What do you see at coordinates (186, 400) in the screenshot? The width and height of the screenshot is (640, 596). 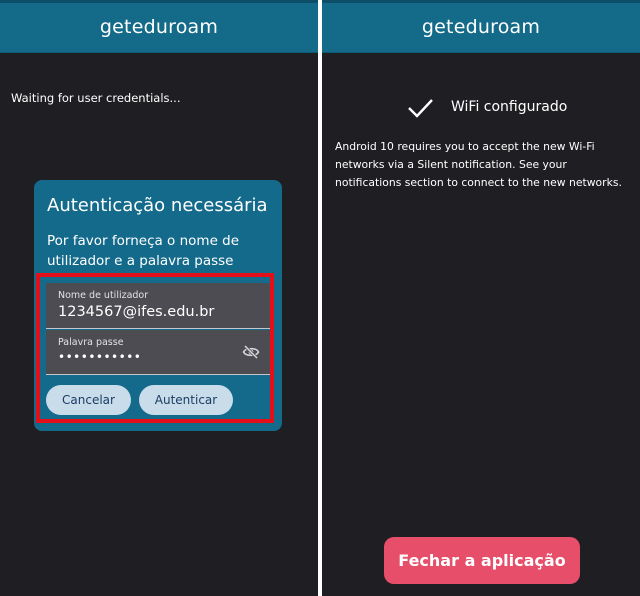 I see `authenticate-button: Autenticar` at bounding box center [186, 400].